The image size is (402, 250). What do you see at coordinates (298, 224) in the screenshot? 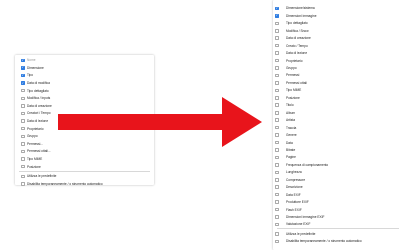
I see `column-option-label: Valutazione EXIF` at bounding box center [298, 224].